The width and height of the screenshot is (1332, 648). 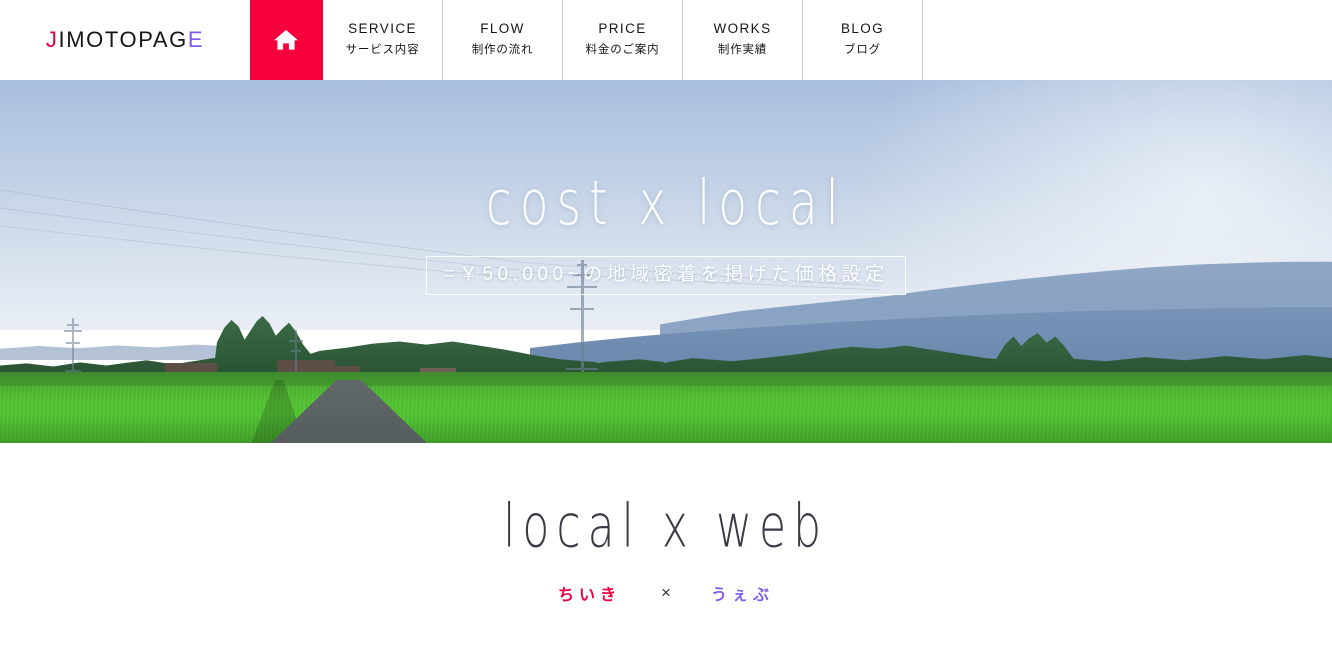 I want to click on nav-item-price-en: PRICE, so click(x=622, y=29).